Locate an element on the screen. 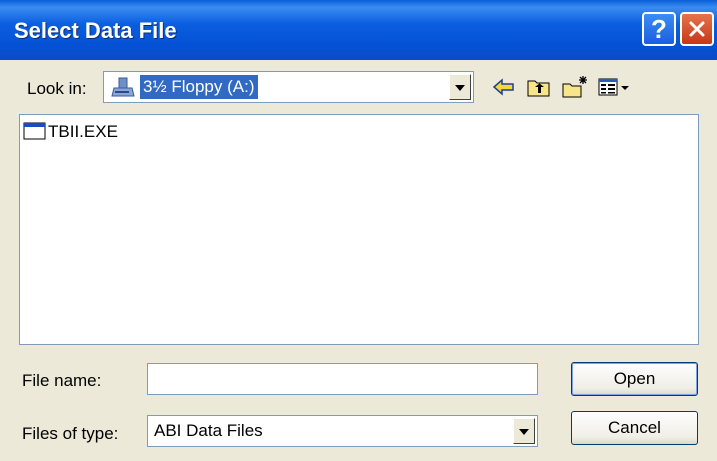 The width and height of the screenshot is (717, 461). up-folder-icon is located at coordinates (538, 88).